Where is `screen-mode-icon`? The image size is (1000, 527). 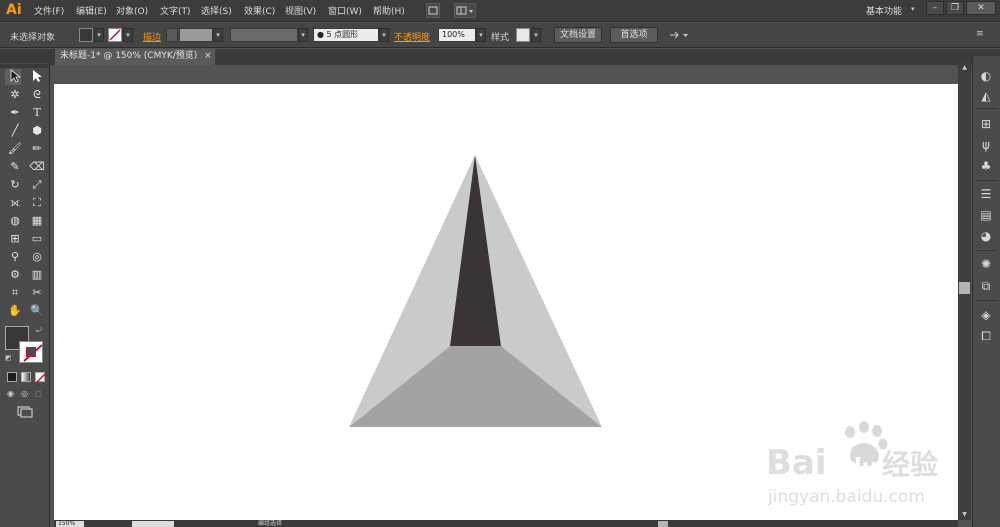 screen-mode-icon is located at coordinates (25, 412).